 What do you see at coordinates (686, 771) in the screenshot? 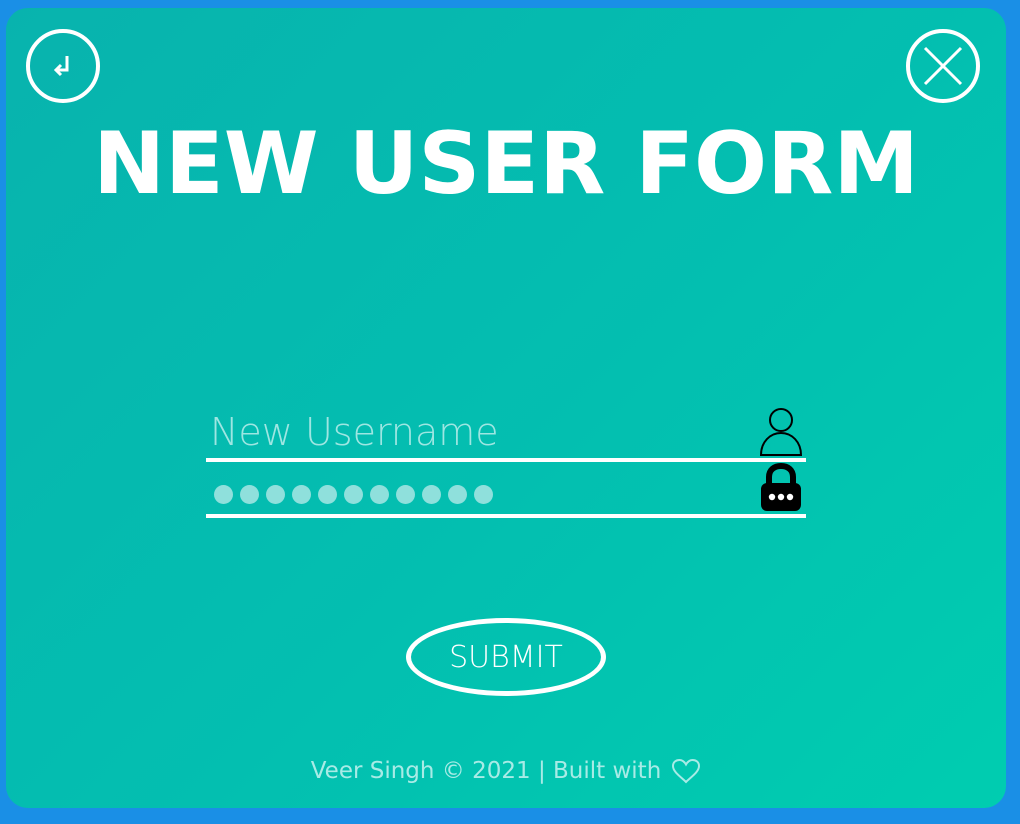
I see `heart-icon` at bounding box center [686, 771].